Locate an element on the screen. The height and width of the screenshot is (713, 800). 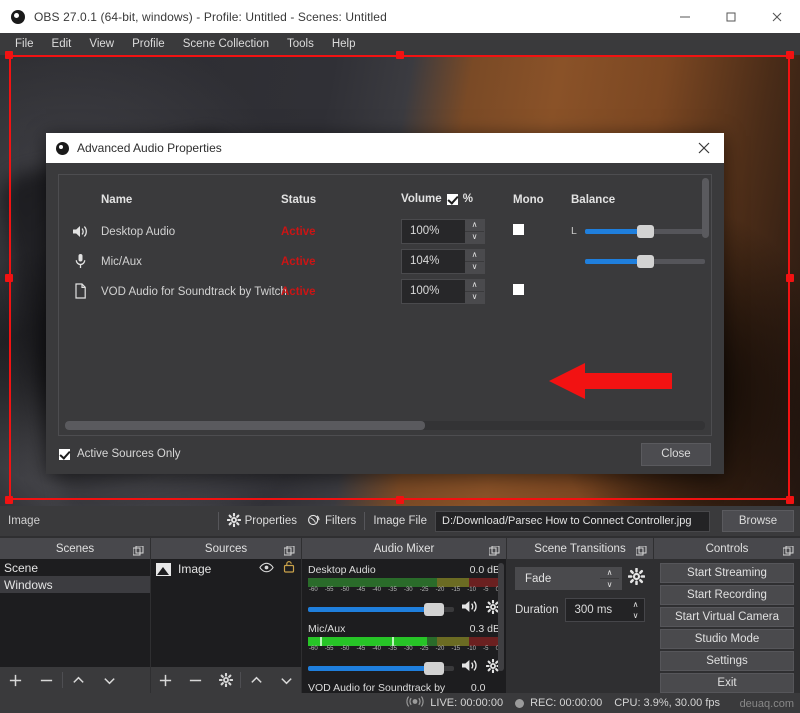
horizontal-scrollbar-track is located at coordinates (385, 425).